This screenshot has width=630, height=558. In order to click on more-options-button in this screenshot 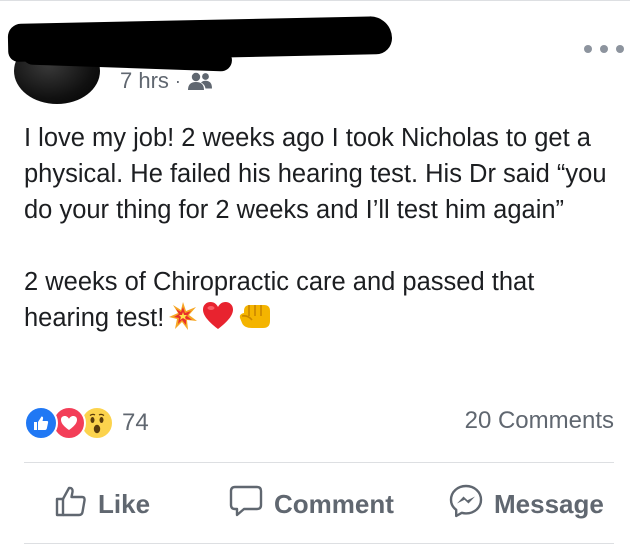, I will do `click(604, 49)`.